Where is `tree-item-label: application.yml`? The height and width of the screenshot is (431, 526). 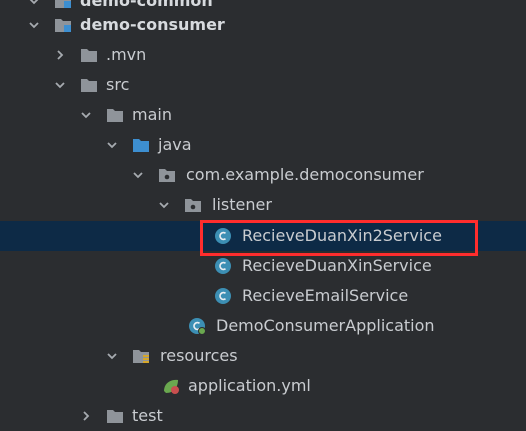
tree-item-label: application.yml is located at coordinates (249, 385).